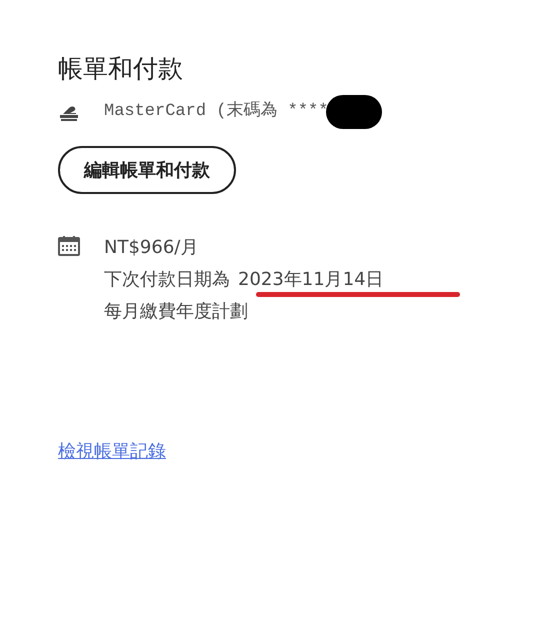 The height and width of the screenshot is (641, 533). Describe the element at coordinates (354, 112) in the screenshot. I see `redaction-mark` at that location.